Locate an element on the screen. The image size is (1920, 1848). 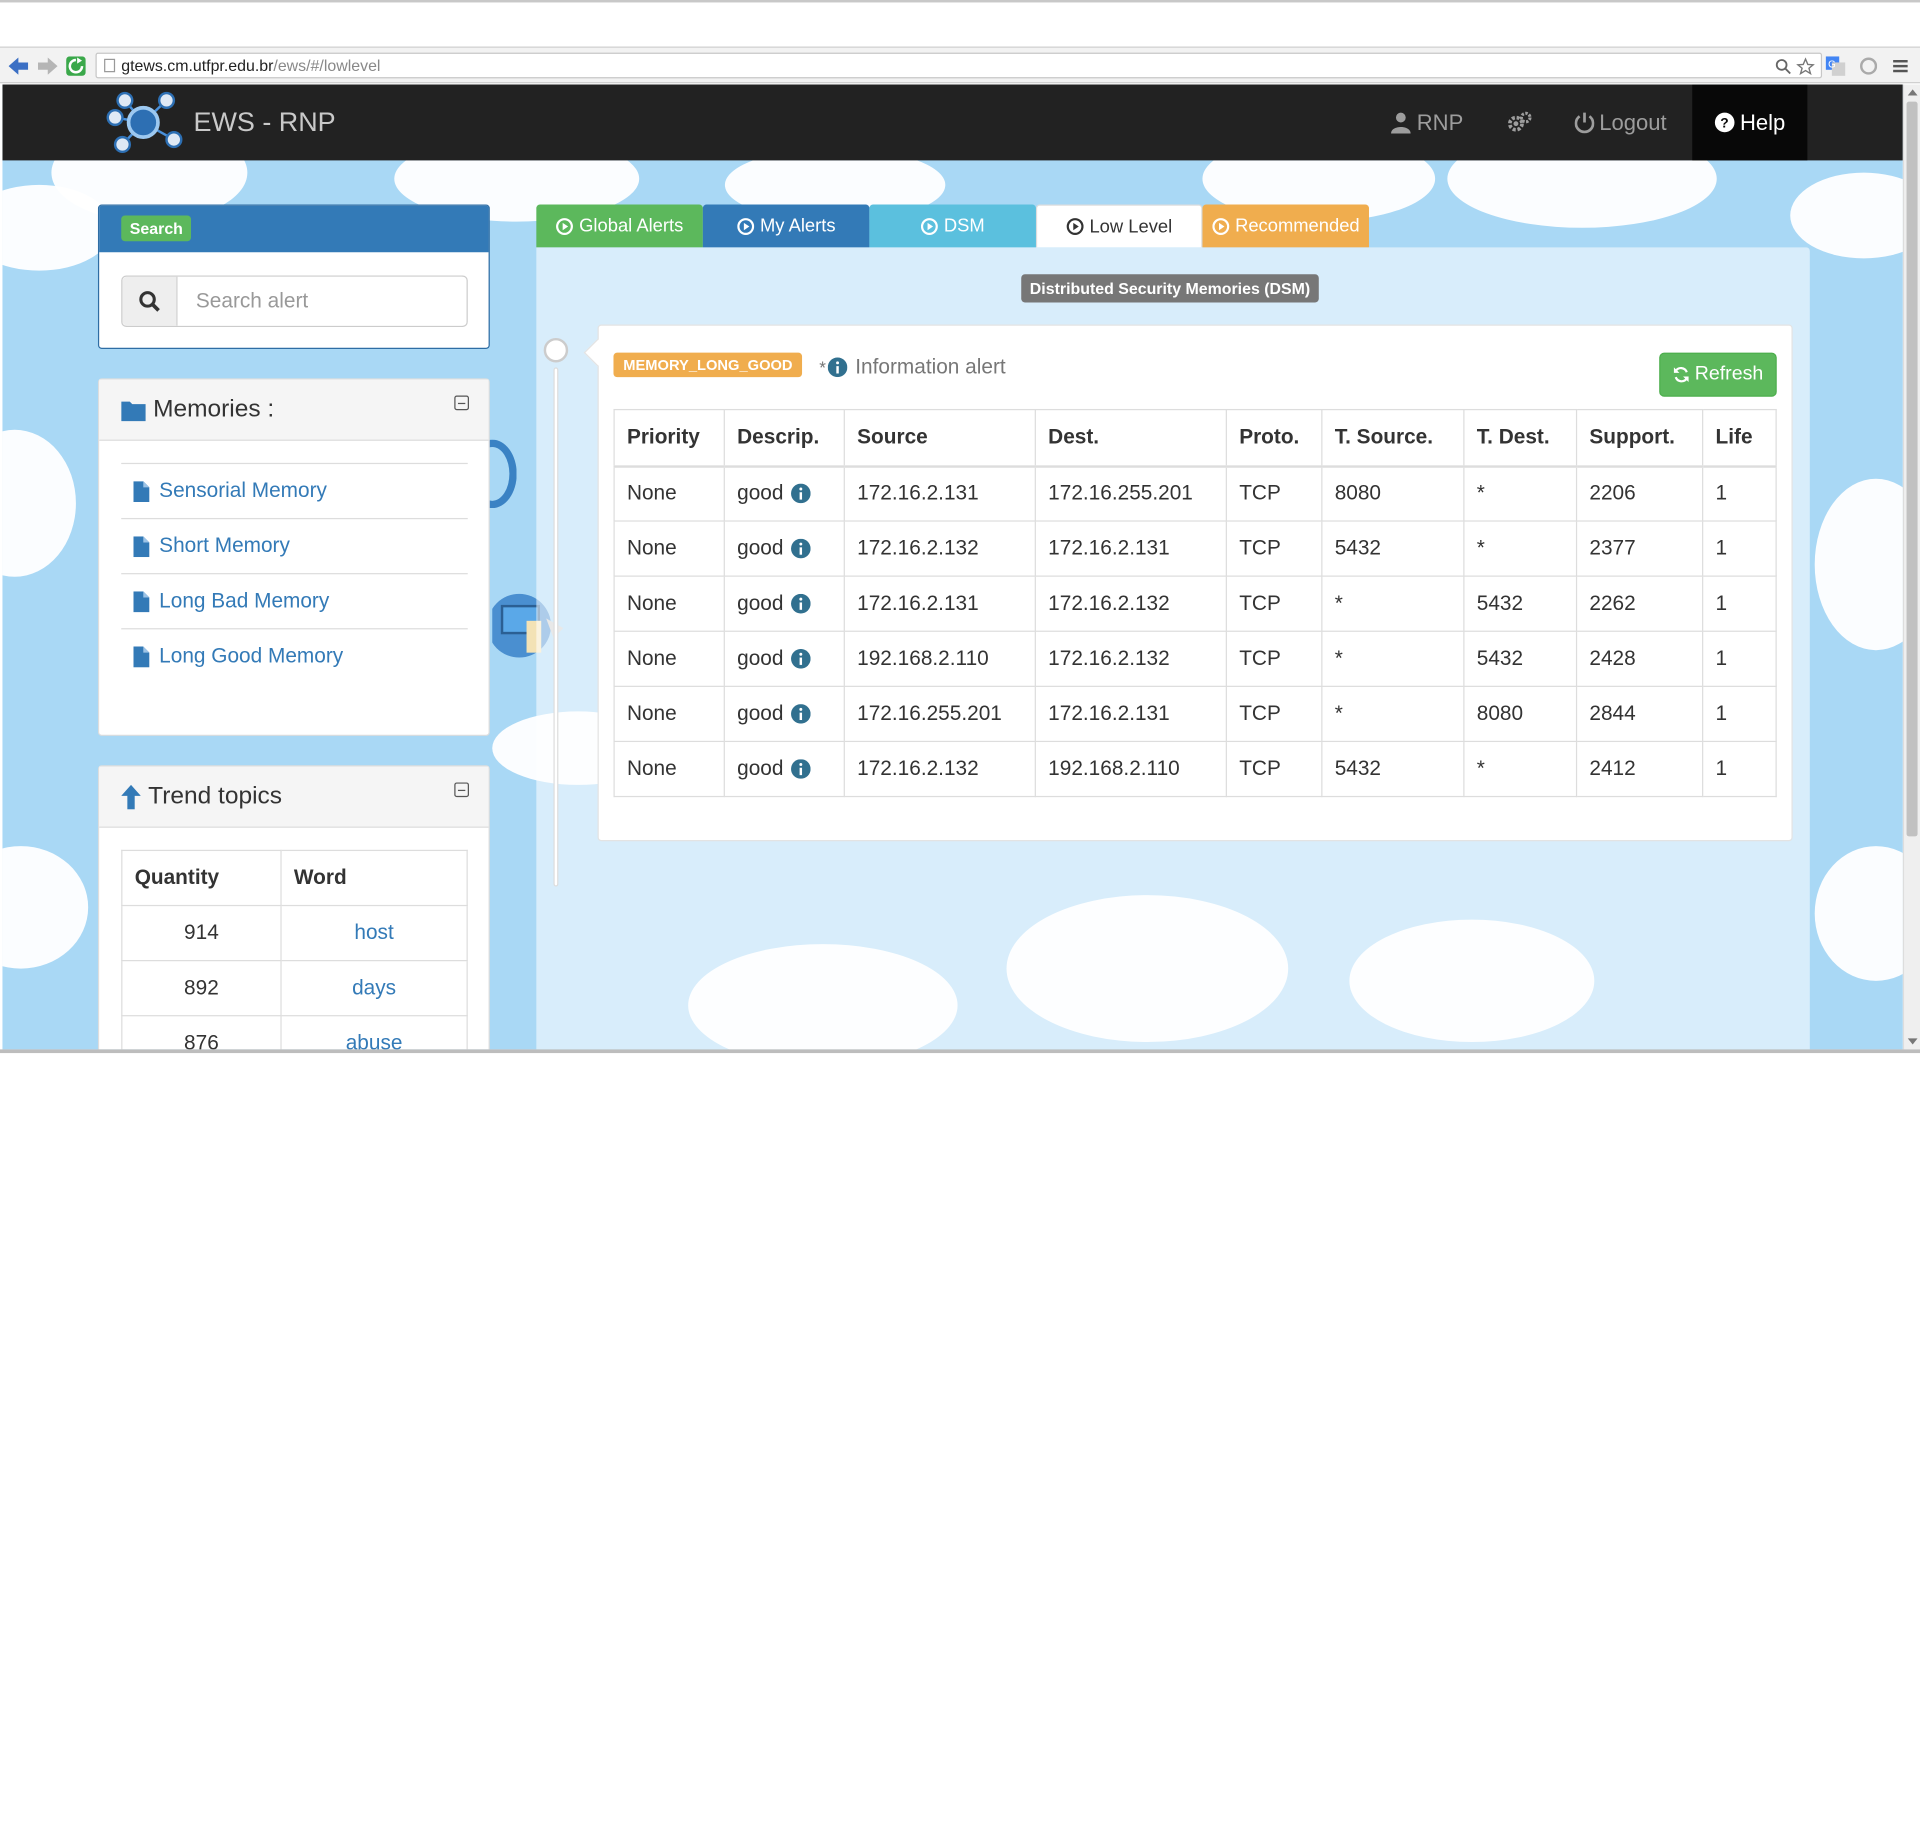
dest-port-cell: 8080 is located at coordinates (1520, 714).